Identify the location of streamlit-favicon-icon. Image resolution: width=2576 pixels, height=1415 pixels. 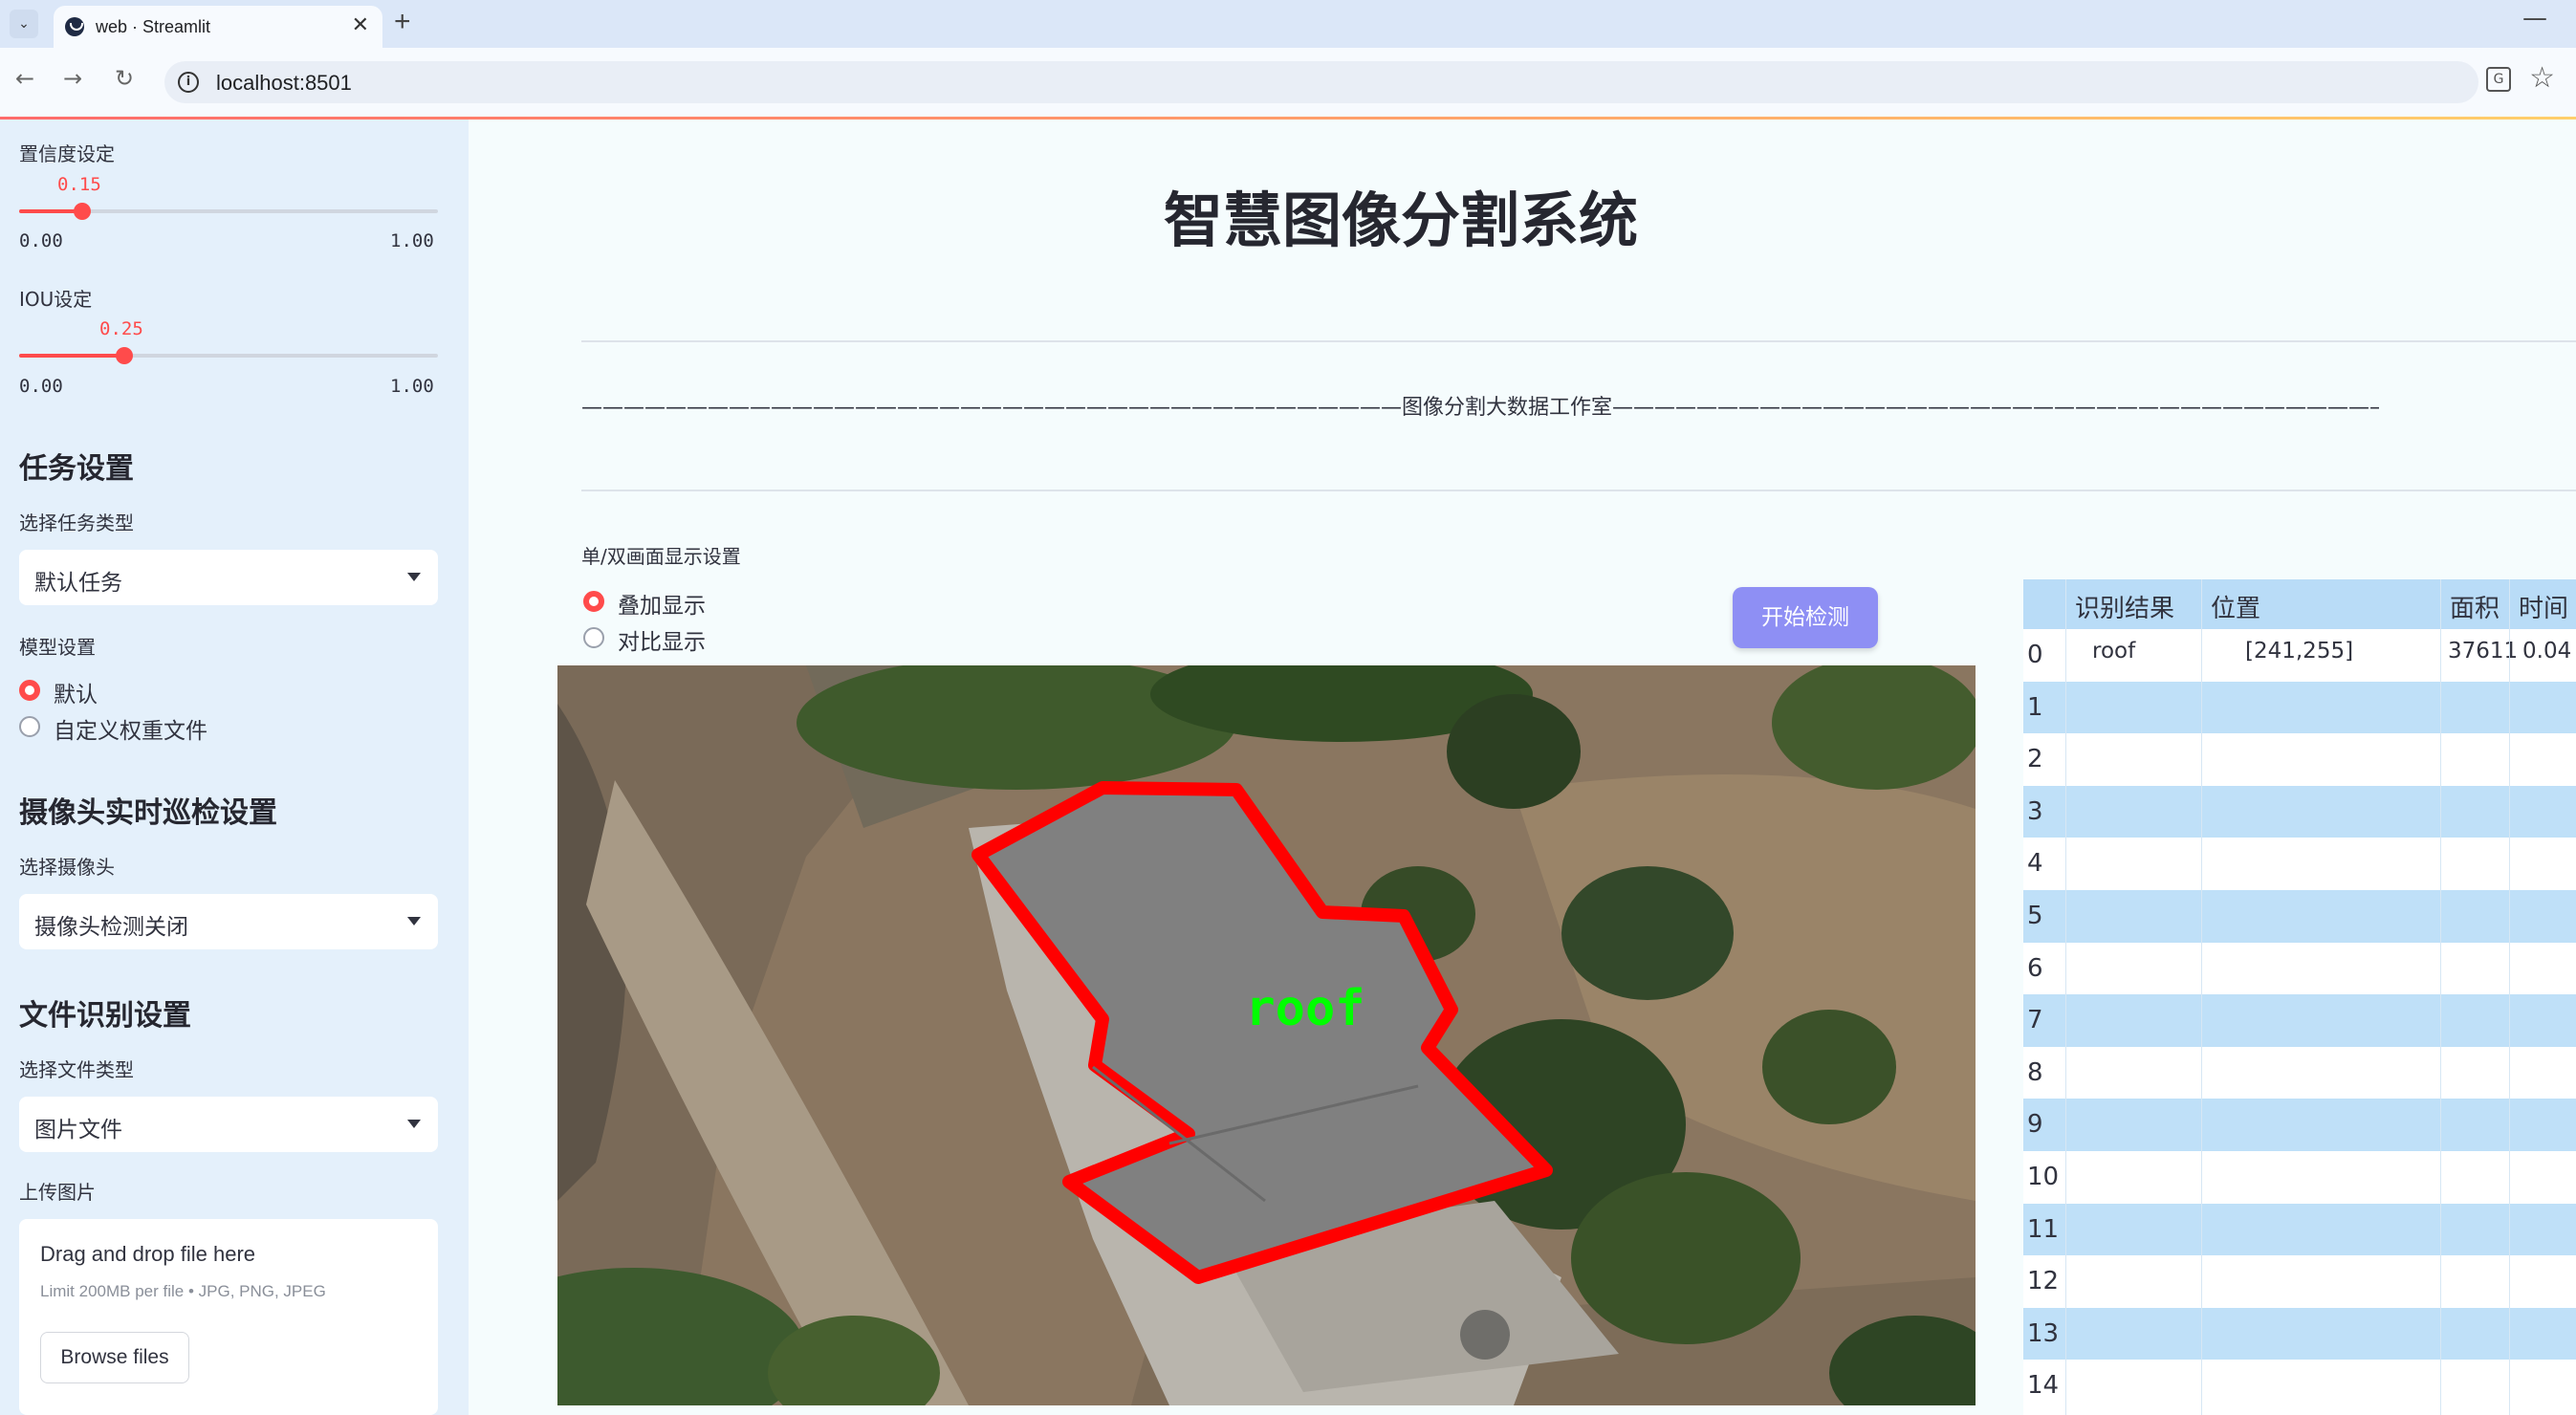
(74, 26).